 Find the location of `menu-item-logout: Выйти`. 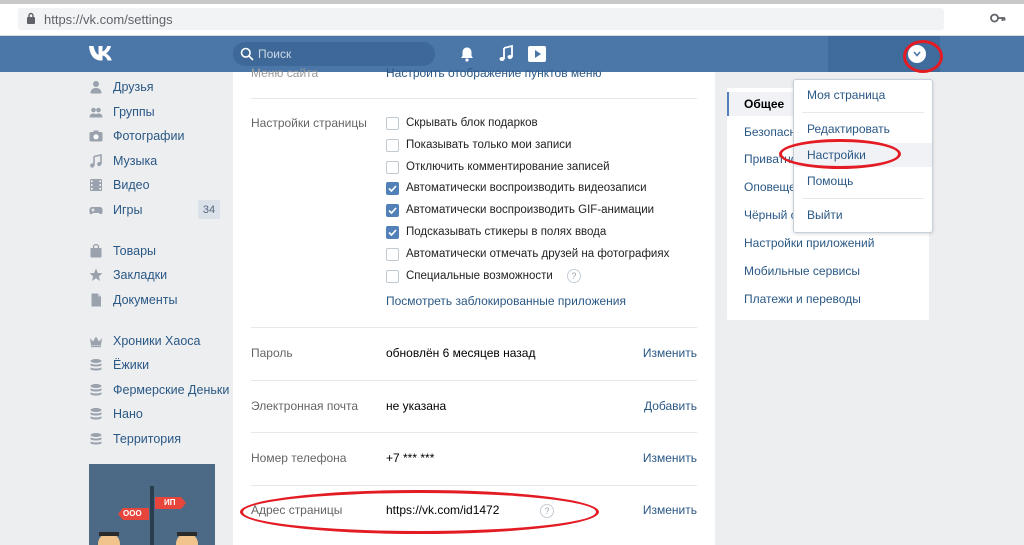

menu-item-logout: Выйти is located at coordinates (863, 215).